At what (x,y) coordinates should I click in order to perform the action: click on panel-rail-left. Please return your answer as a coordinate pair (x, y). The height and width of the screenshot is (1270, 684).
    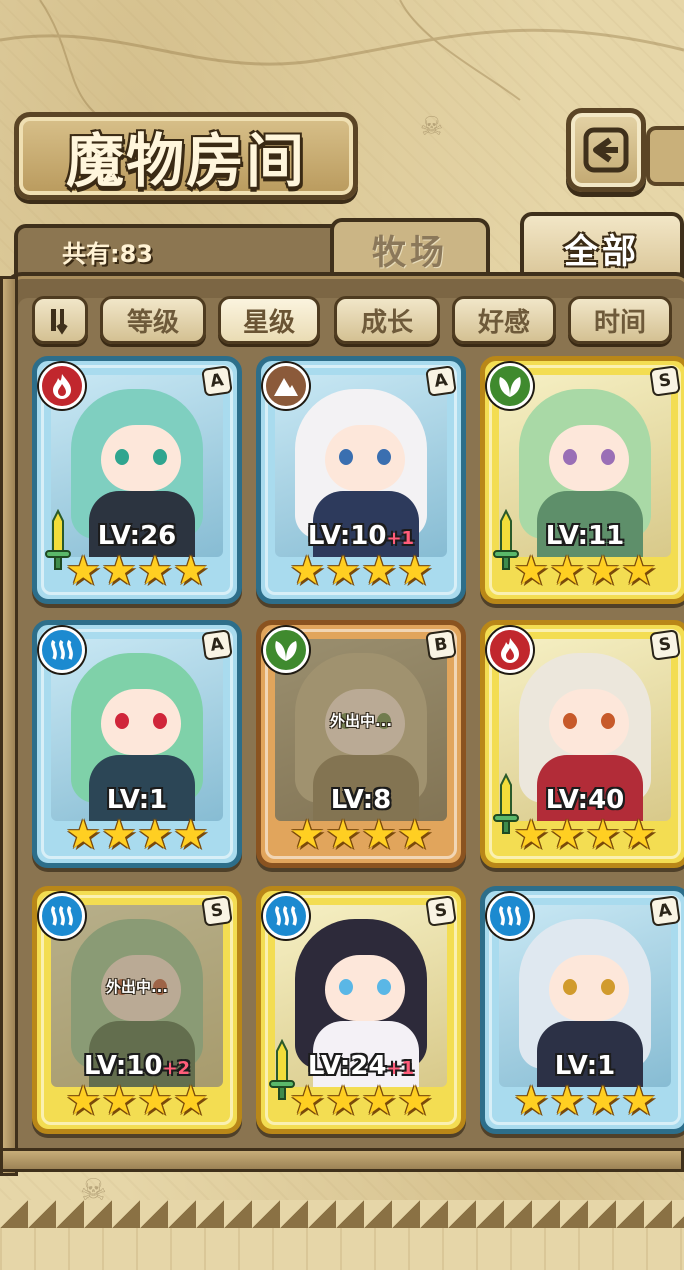
    Looking at the image, I should click on (9, 726).